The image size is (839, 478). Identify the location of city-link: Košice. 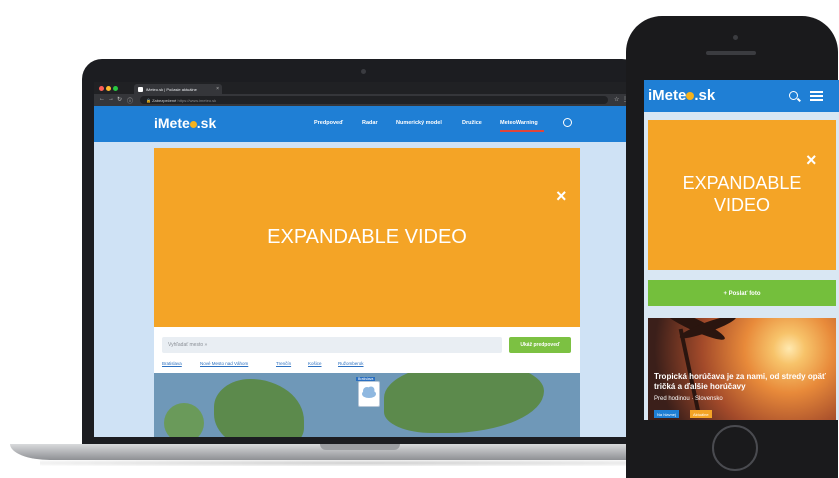
(315, 363).